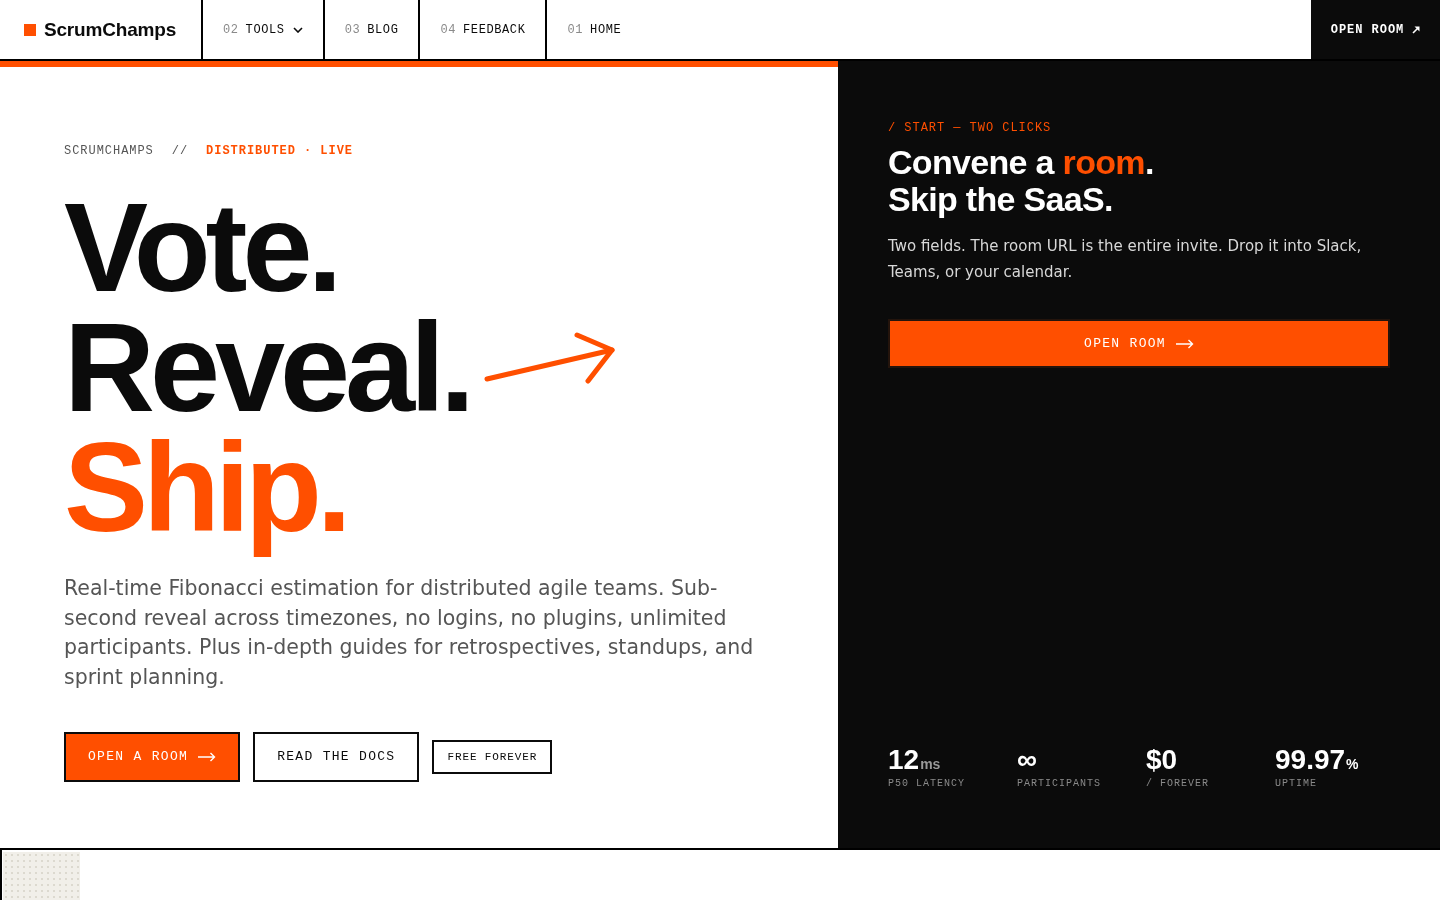 The width and height of the screenshot is (1440, 900). What do you see at coordinates (30, 29) in the screenshot?
I see `logo-icon` at bounding box center [30, 29].